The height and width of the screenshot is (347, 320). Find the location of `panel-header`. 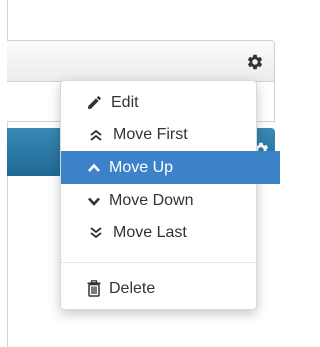

panel-header is located at coordinates (141, 61).